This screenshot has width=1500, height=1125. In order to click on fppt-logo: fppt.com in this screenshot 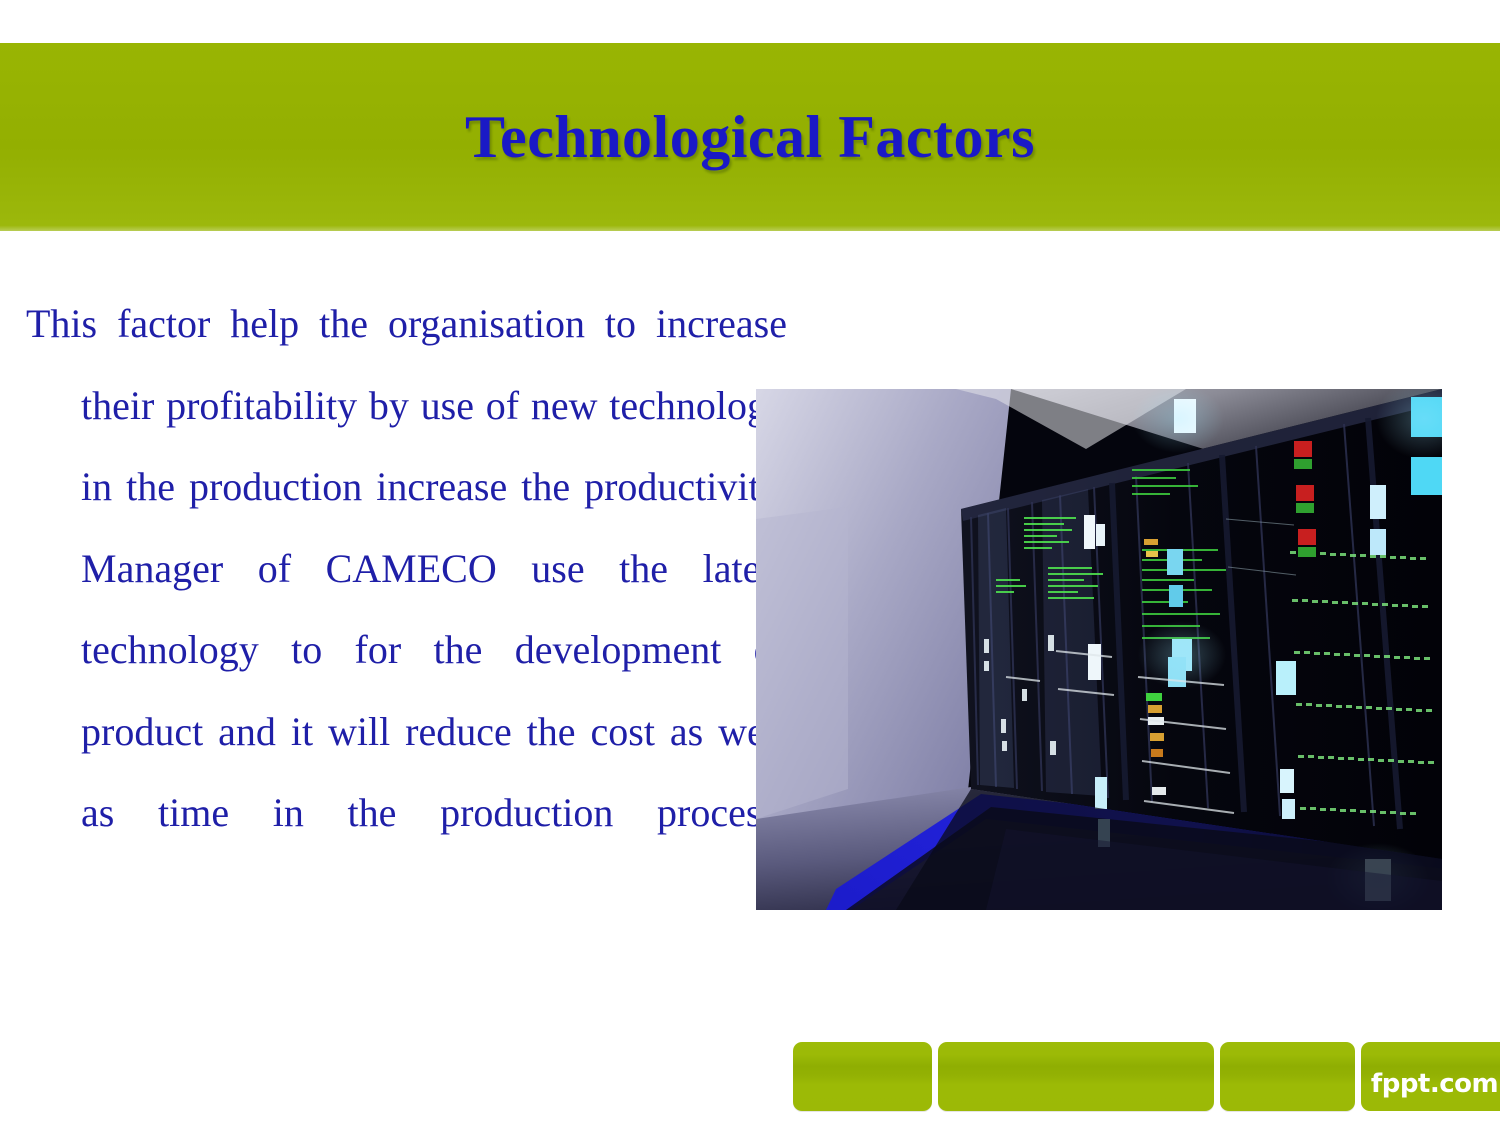, I will do `click(1430, 1076)`.